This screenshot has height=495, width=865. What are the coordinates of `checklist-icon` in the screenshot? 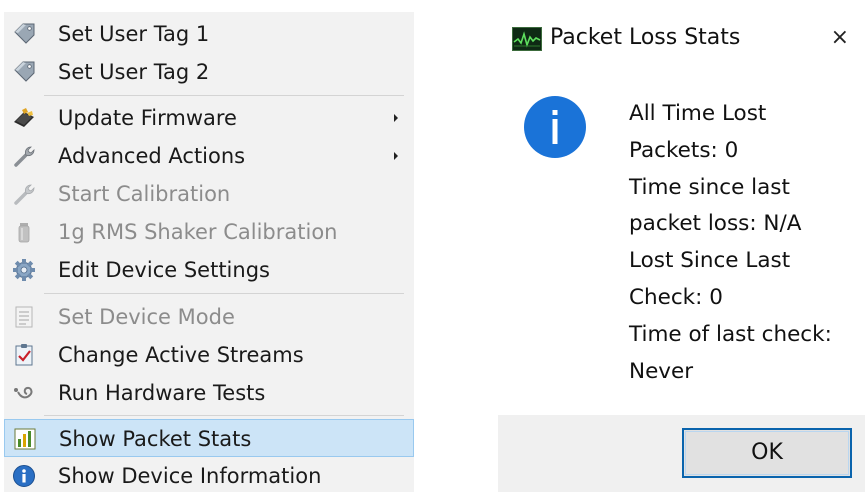 It's located at (24, 355).